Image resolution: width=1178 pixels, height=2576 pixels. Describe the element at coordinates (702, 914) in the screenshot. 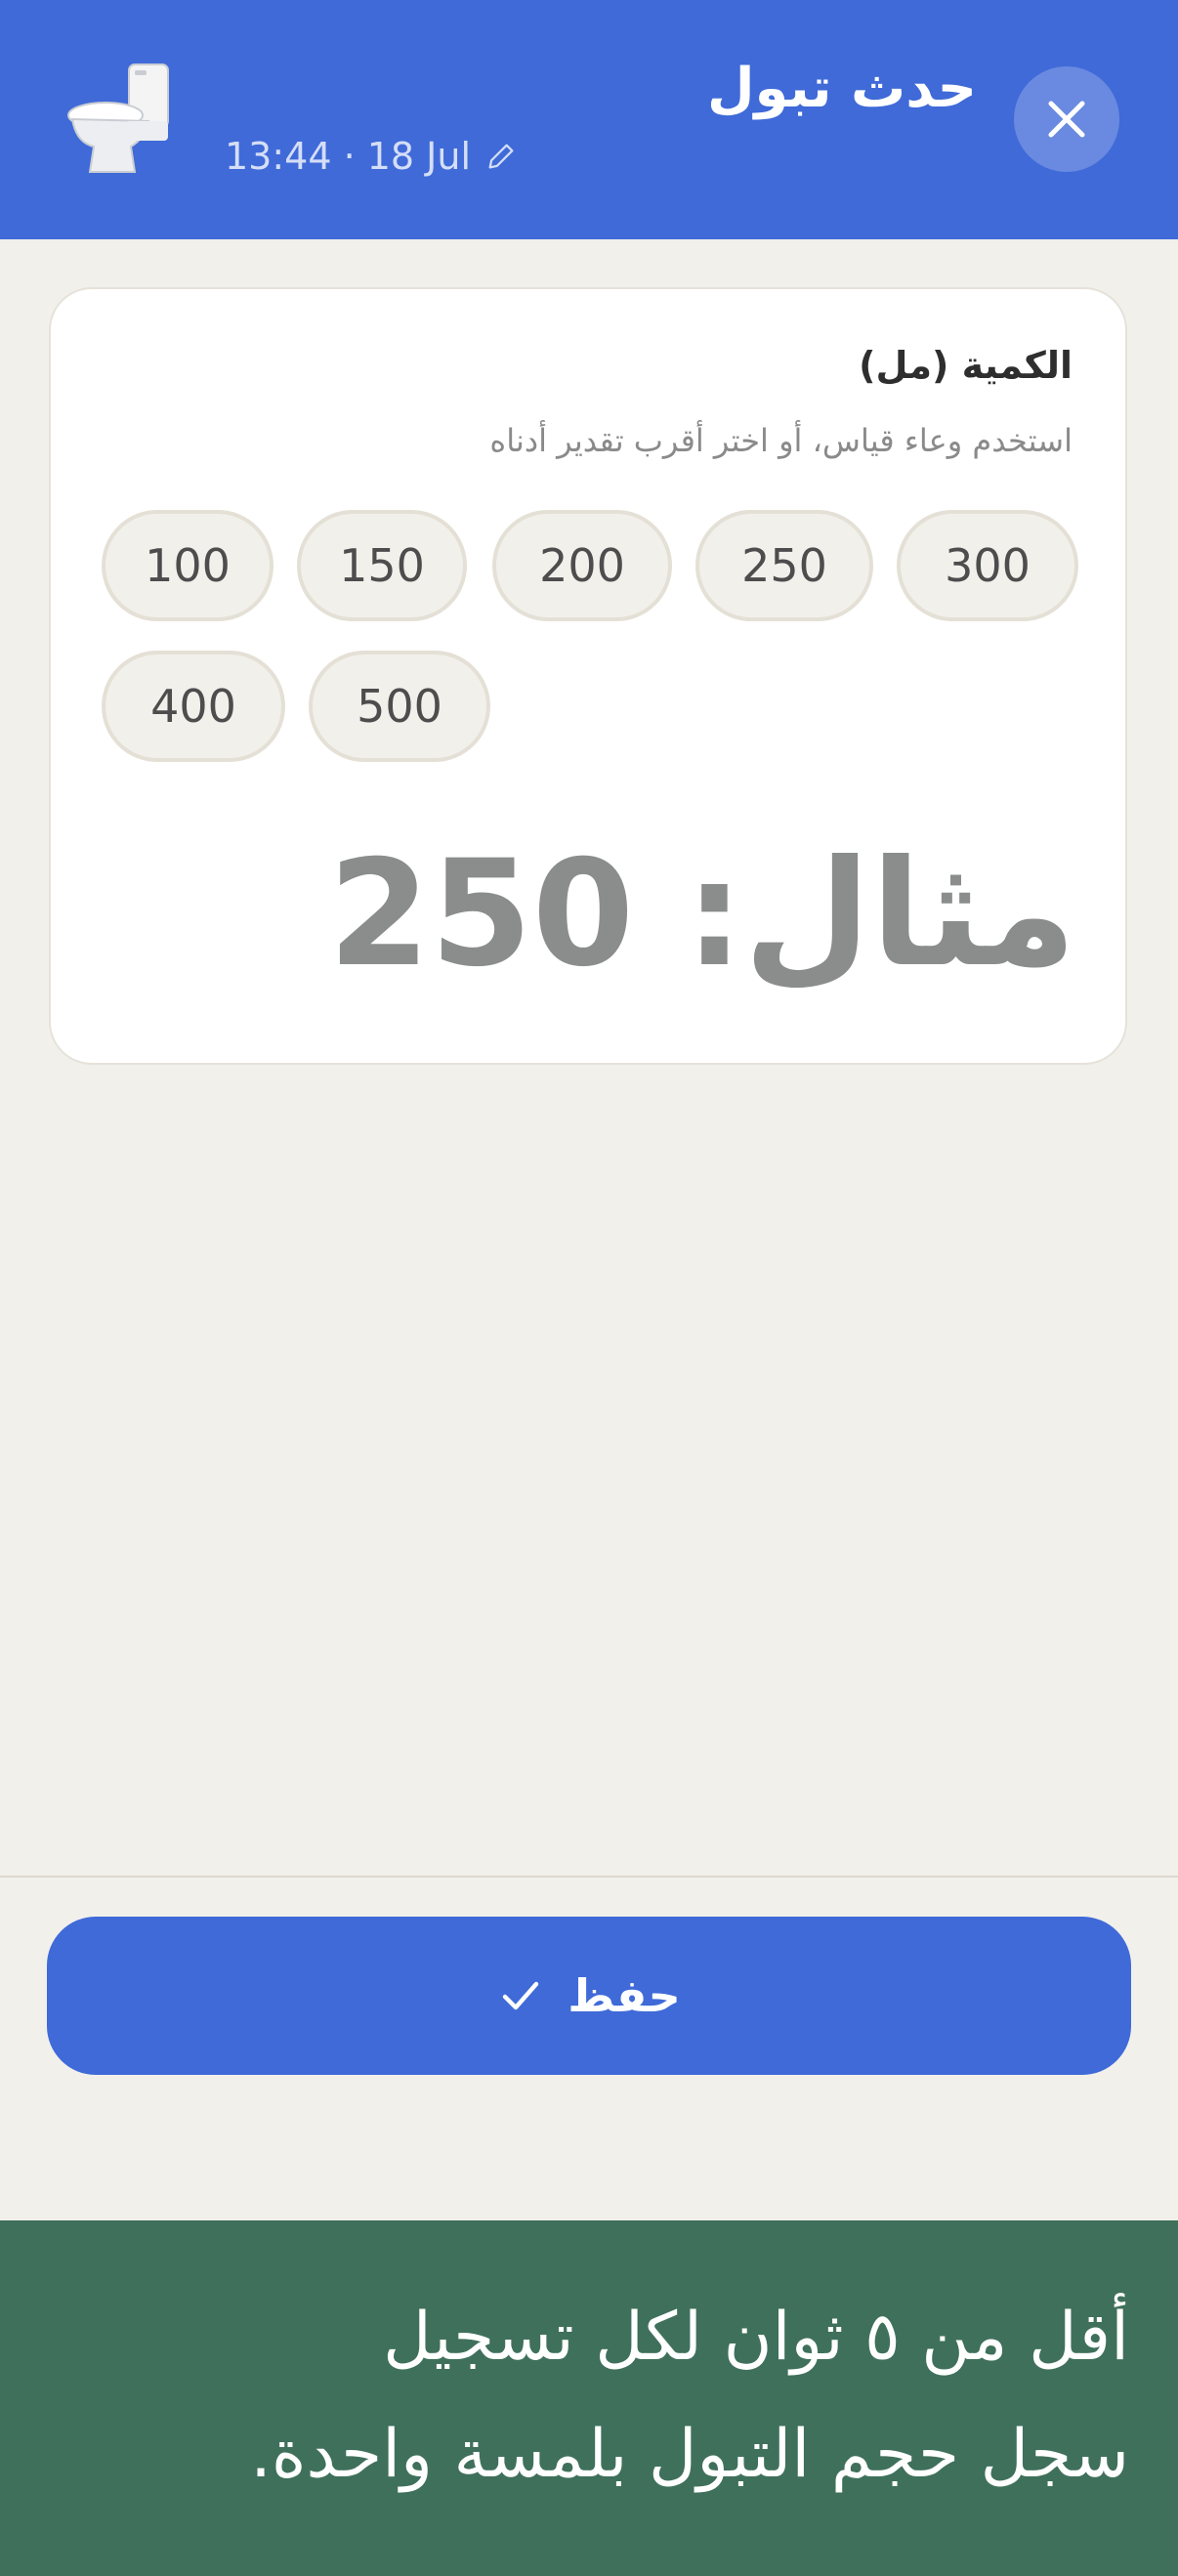

I see `amount-input: مثال: 250` at that location.